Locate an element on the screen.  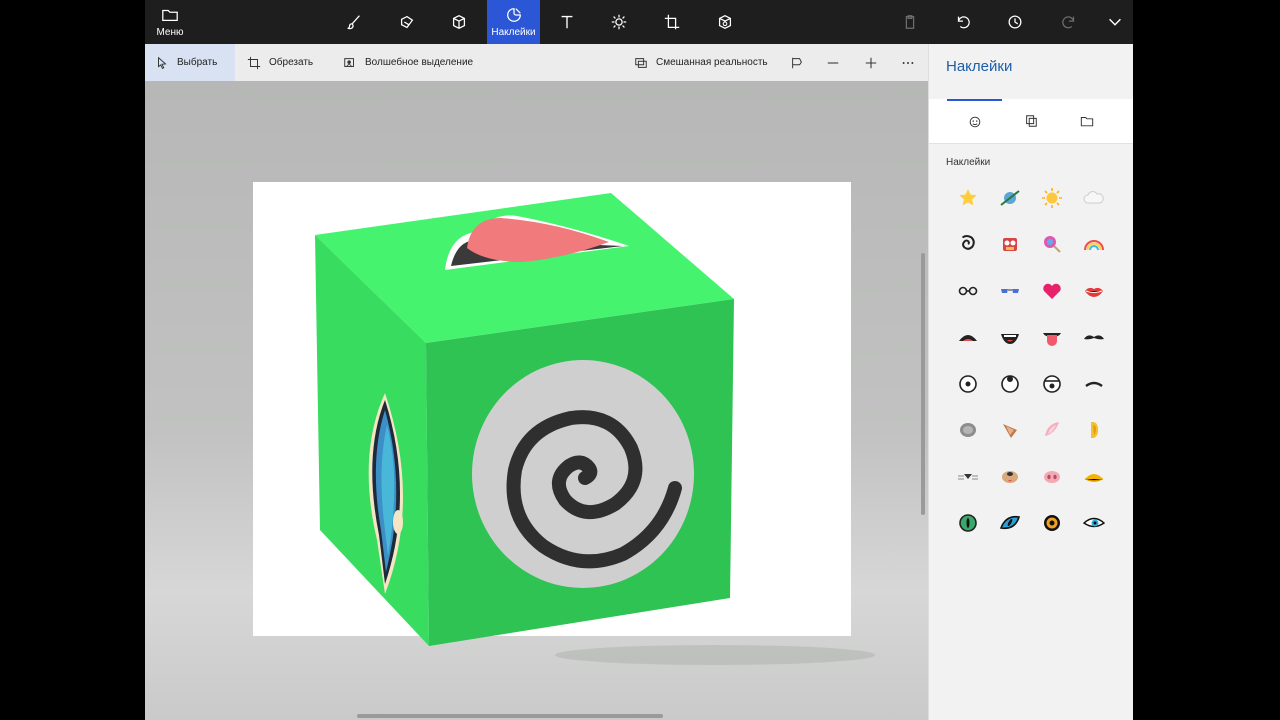
yellow-ear-icon is located at coordinates (1095, 429).